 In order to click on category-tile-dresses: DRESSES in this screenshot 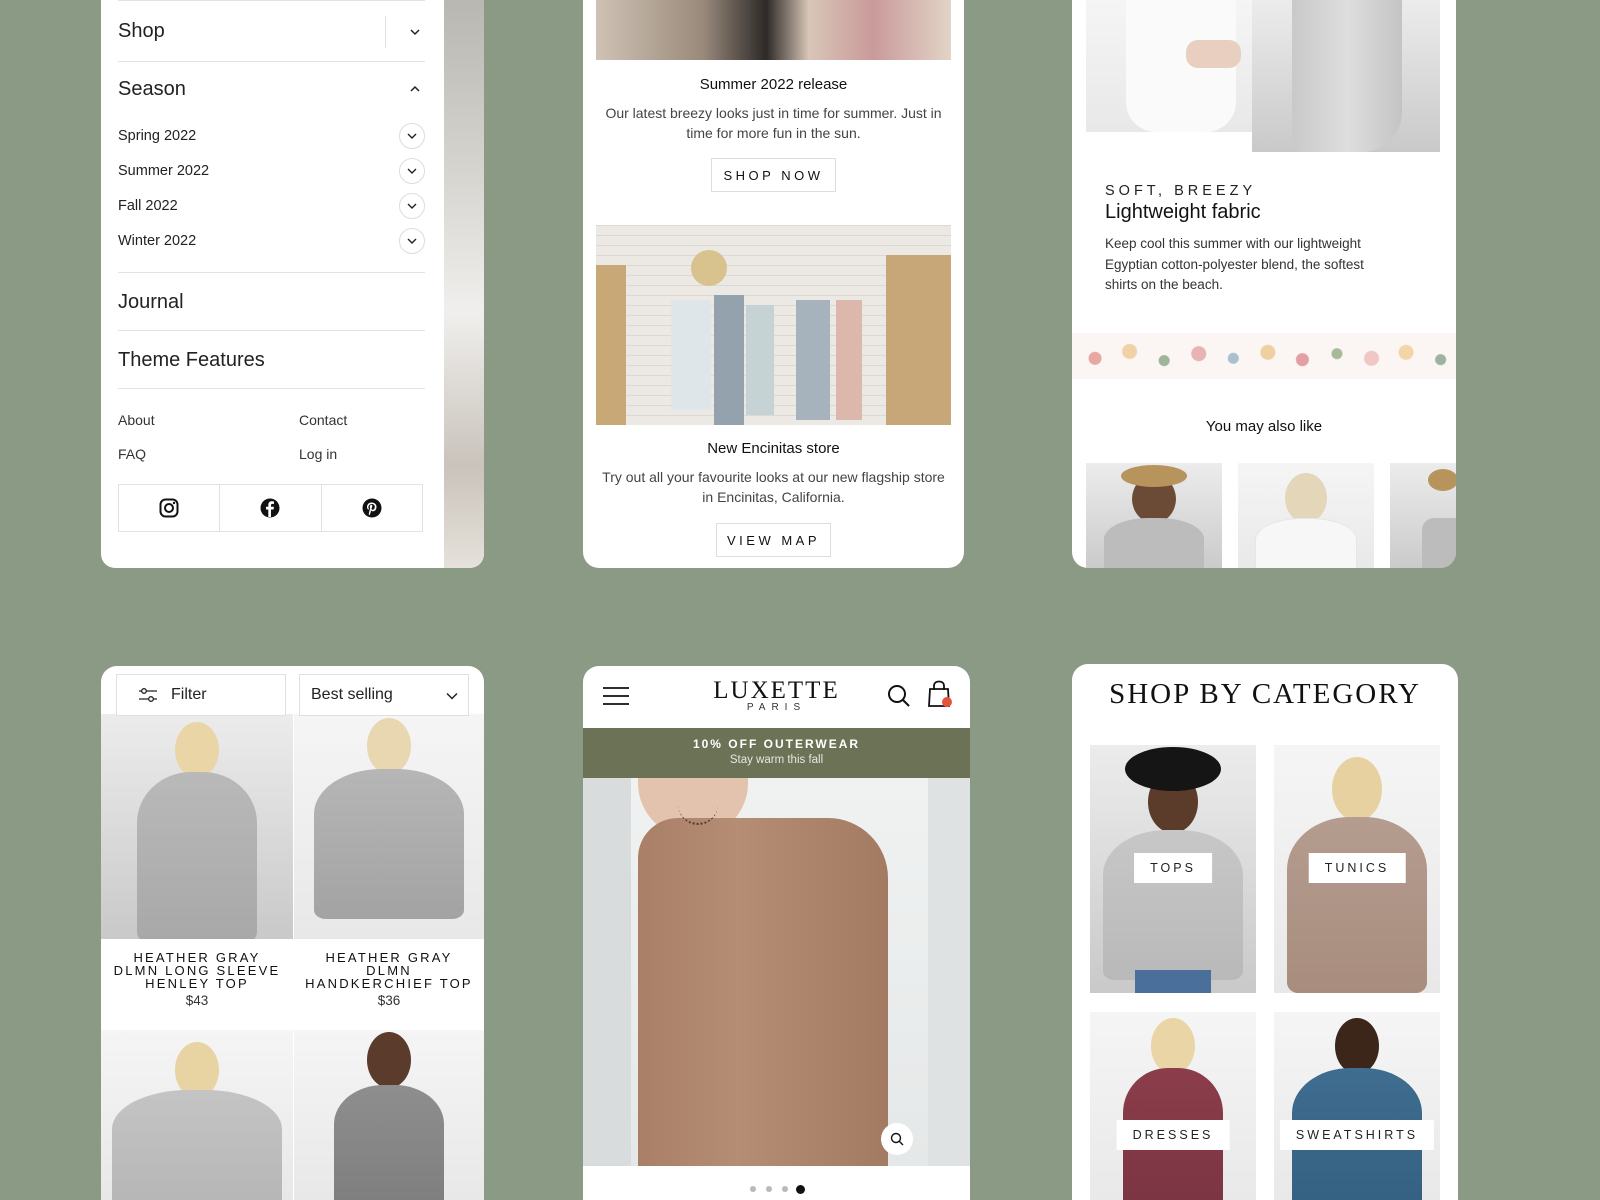, I will do `click(1173, 1106)`.